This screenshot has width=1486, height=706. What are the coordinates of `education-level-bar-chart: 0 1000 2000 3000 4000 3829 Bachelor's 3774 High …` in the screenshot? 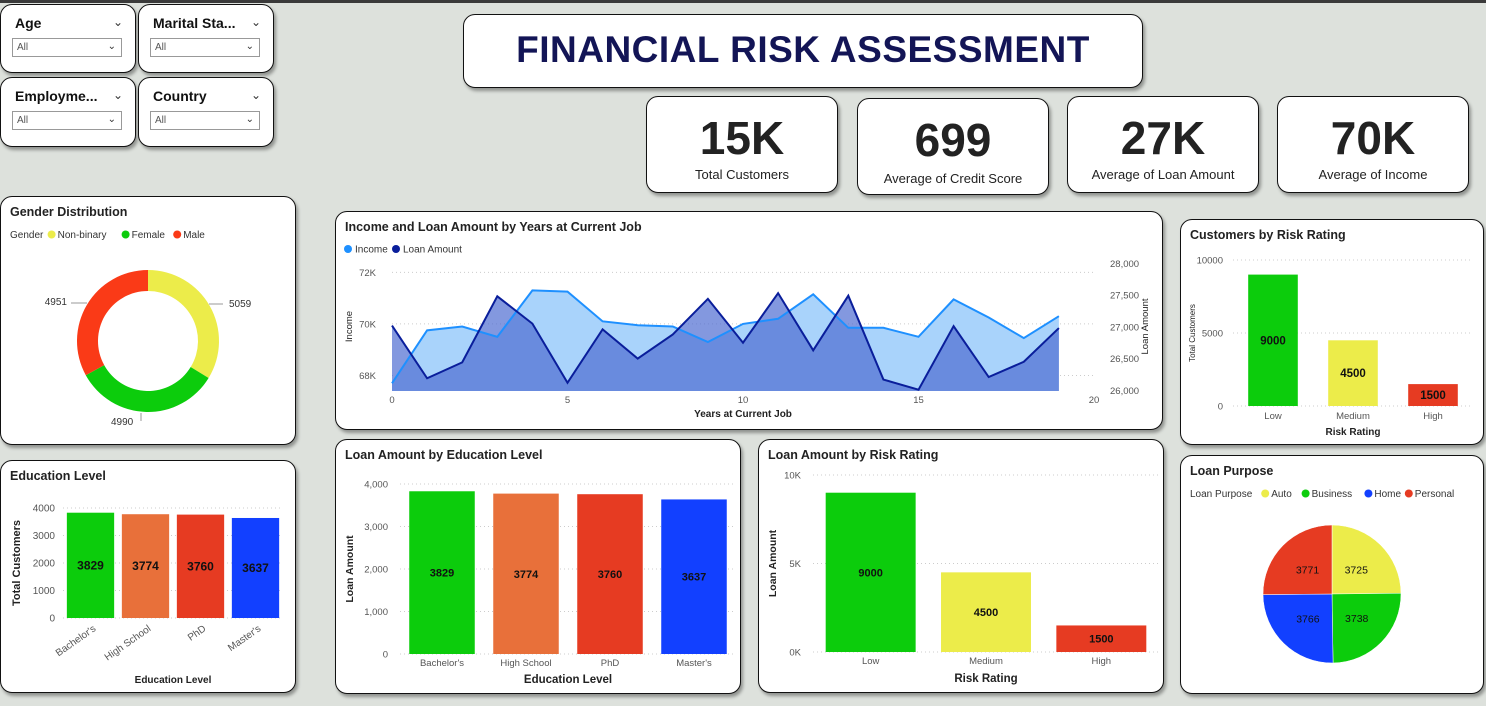 It's located at (147, 595).